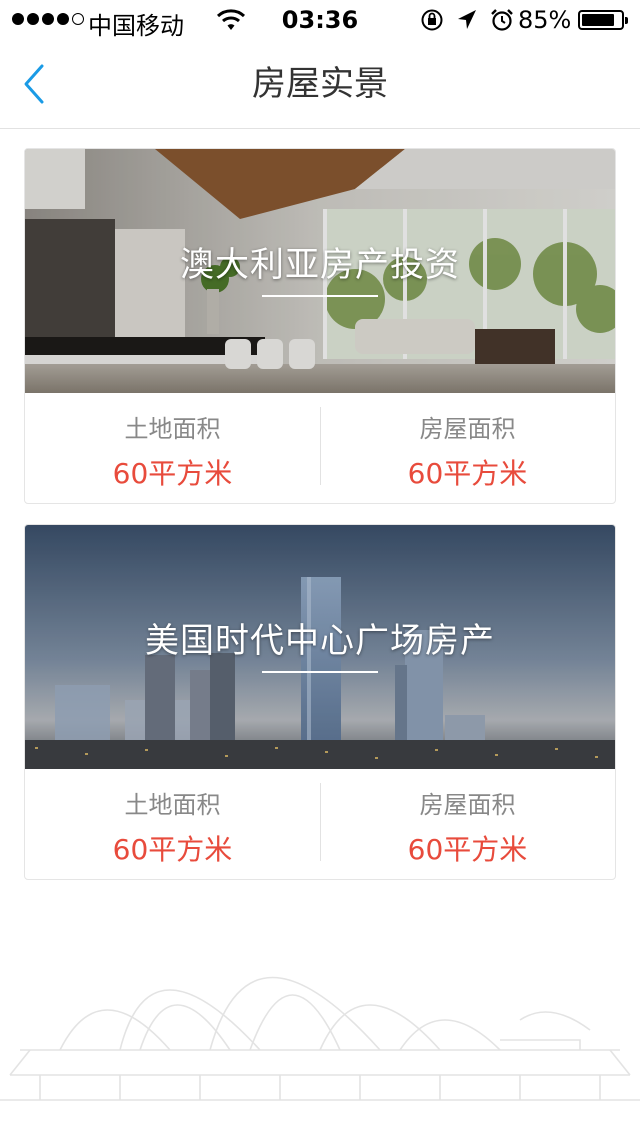 The image size is (640, 1140). Describe the element at coordinates (432, 23) in the screenshot. I see `orientation-lock-icon` at that location.